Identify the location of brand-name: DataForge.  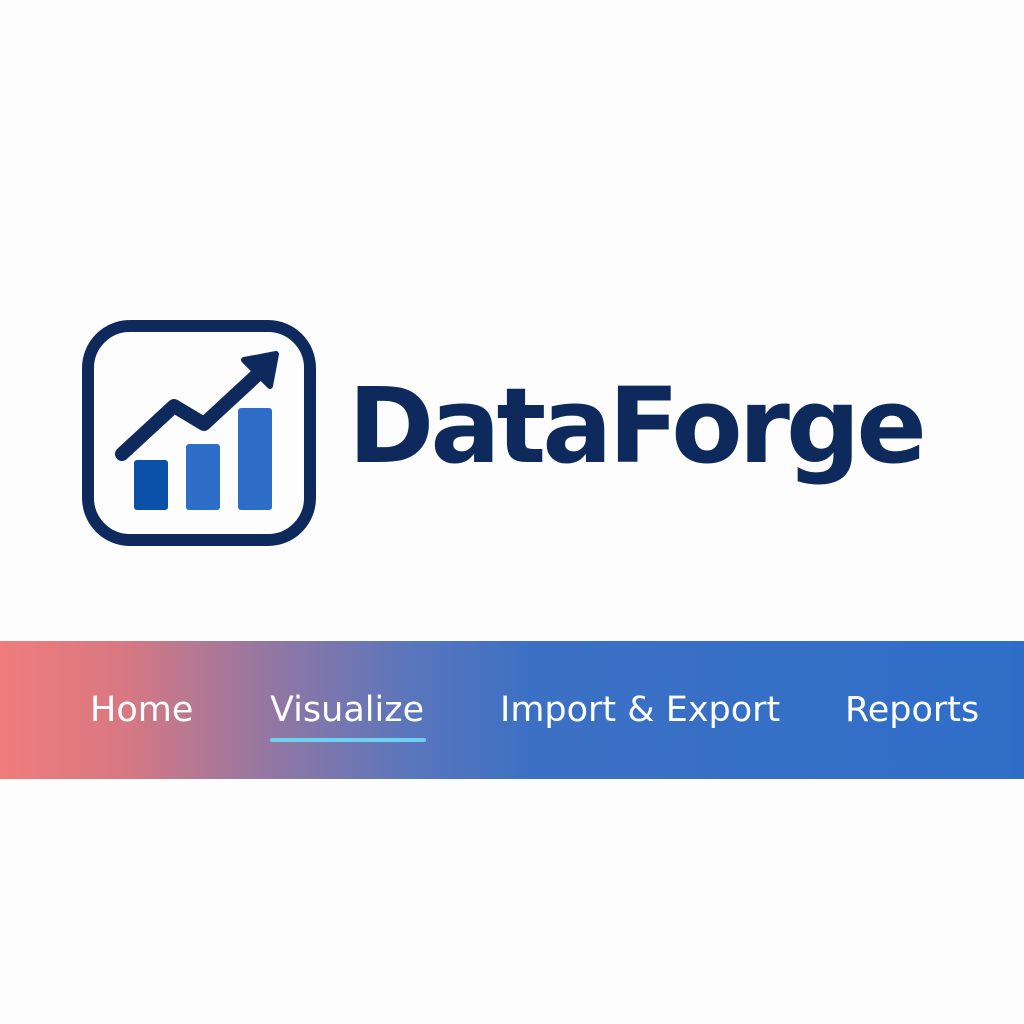
(637, 426).